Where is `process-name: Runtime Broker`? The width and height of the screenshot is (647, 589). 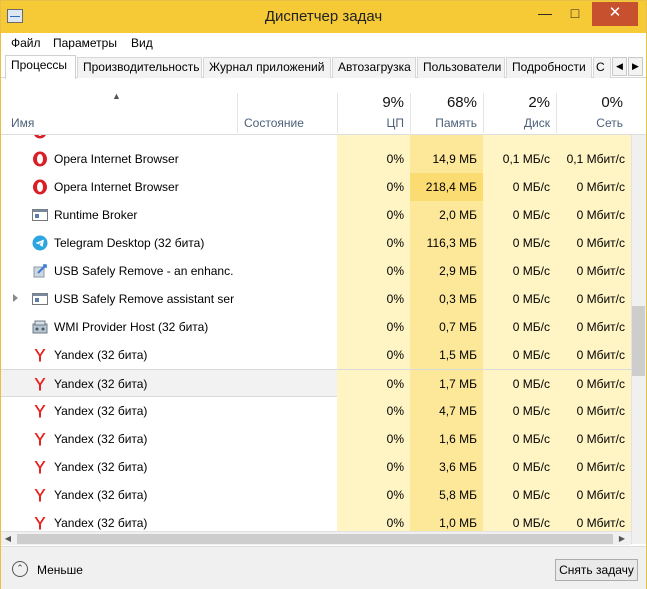 process-name: Runtime Broker is located at coordinates (96, 215).